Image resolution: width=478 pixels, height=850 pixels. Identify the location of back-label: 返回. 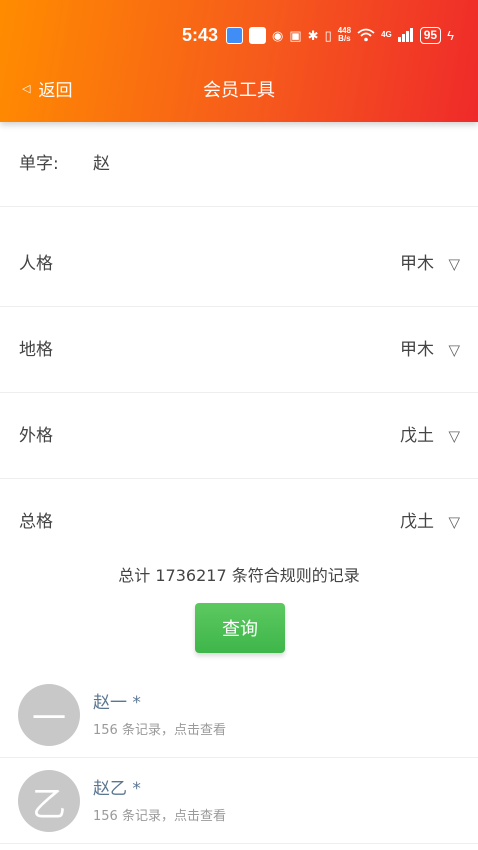
(55, 91).